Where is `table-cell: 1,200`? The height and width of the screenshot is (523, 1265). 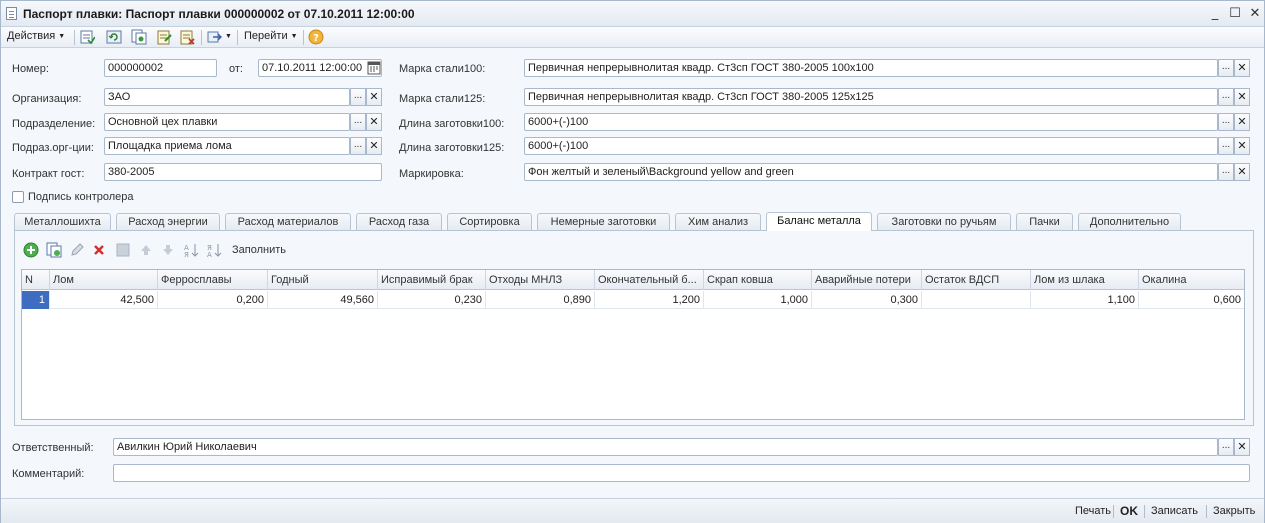 table-cell: 1,200 is located at coordinates (649, 300).